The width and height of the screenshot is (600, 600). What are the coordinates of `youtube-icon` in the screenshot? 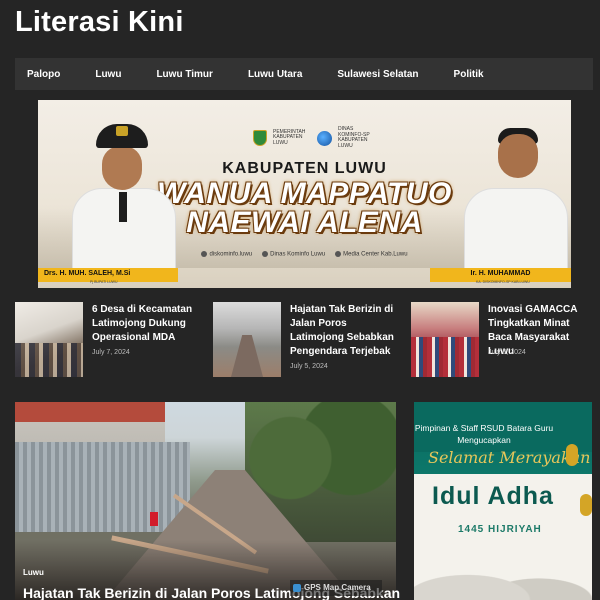 It's located at (338, 254).